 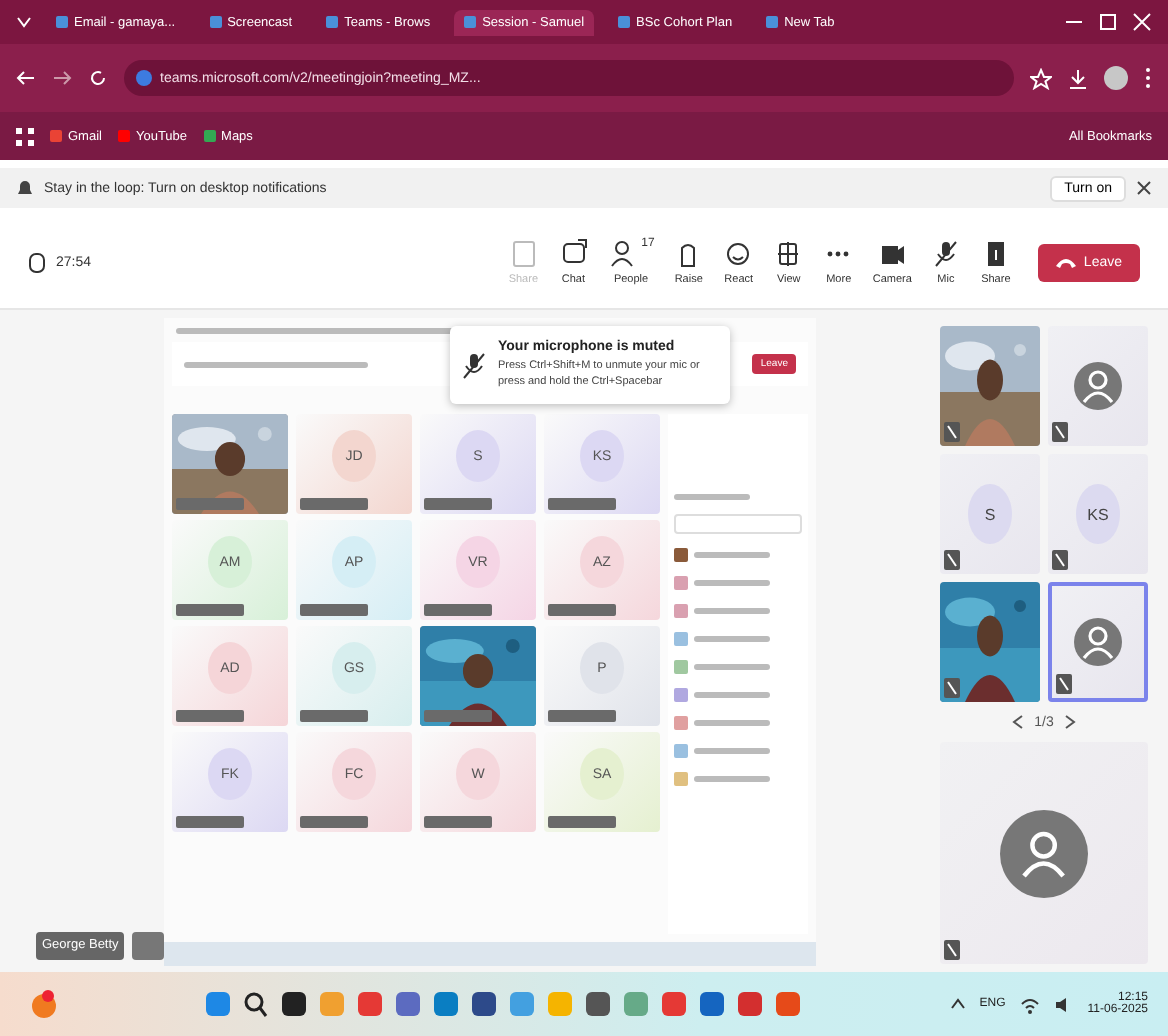 What do you see at coordinates (25, 136) in the screenshot?
I see `apps-icon` at bounding box center [25, 136].